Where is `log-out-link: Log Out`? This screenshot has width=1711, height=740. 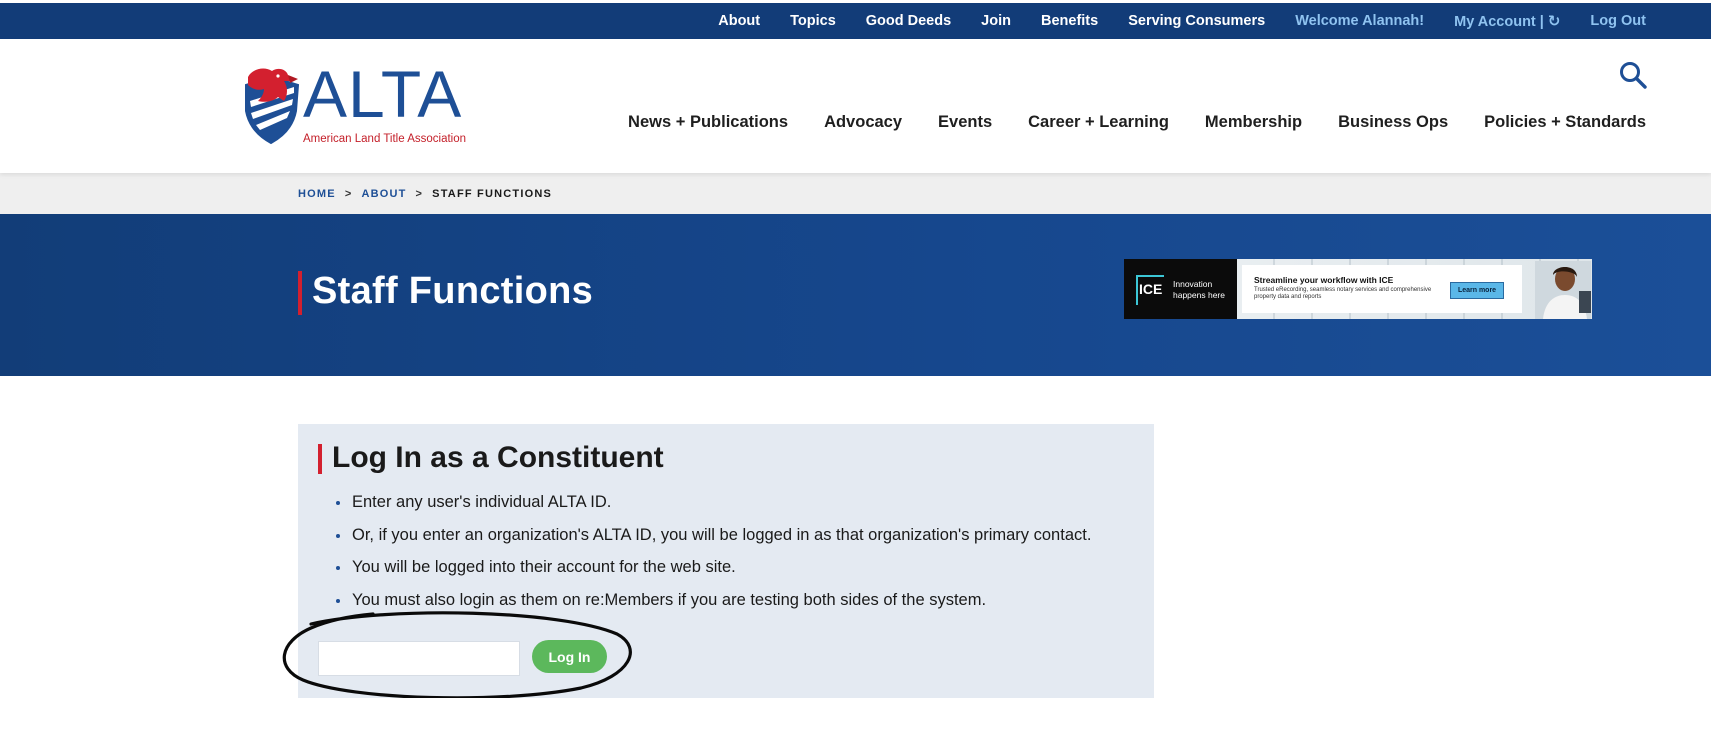 log-out-link: Log Out is located at coordinates (1618, 21).